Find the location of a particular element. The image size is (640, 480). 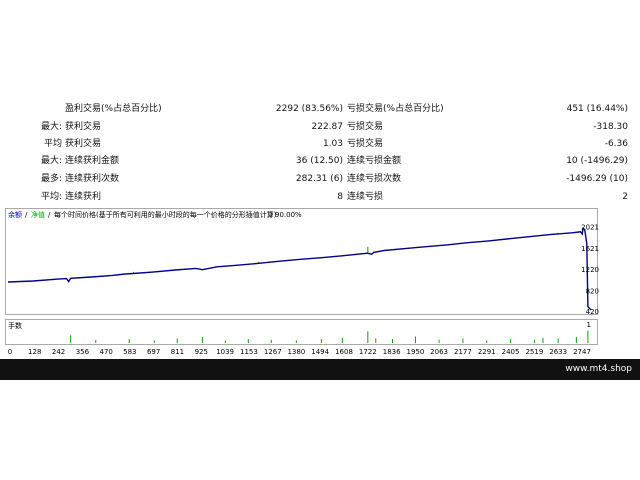

largest-loss-label: 亏损交易 is located at coordinates (365, 127).